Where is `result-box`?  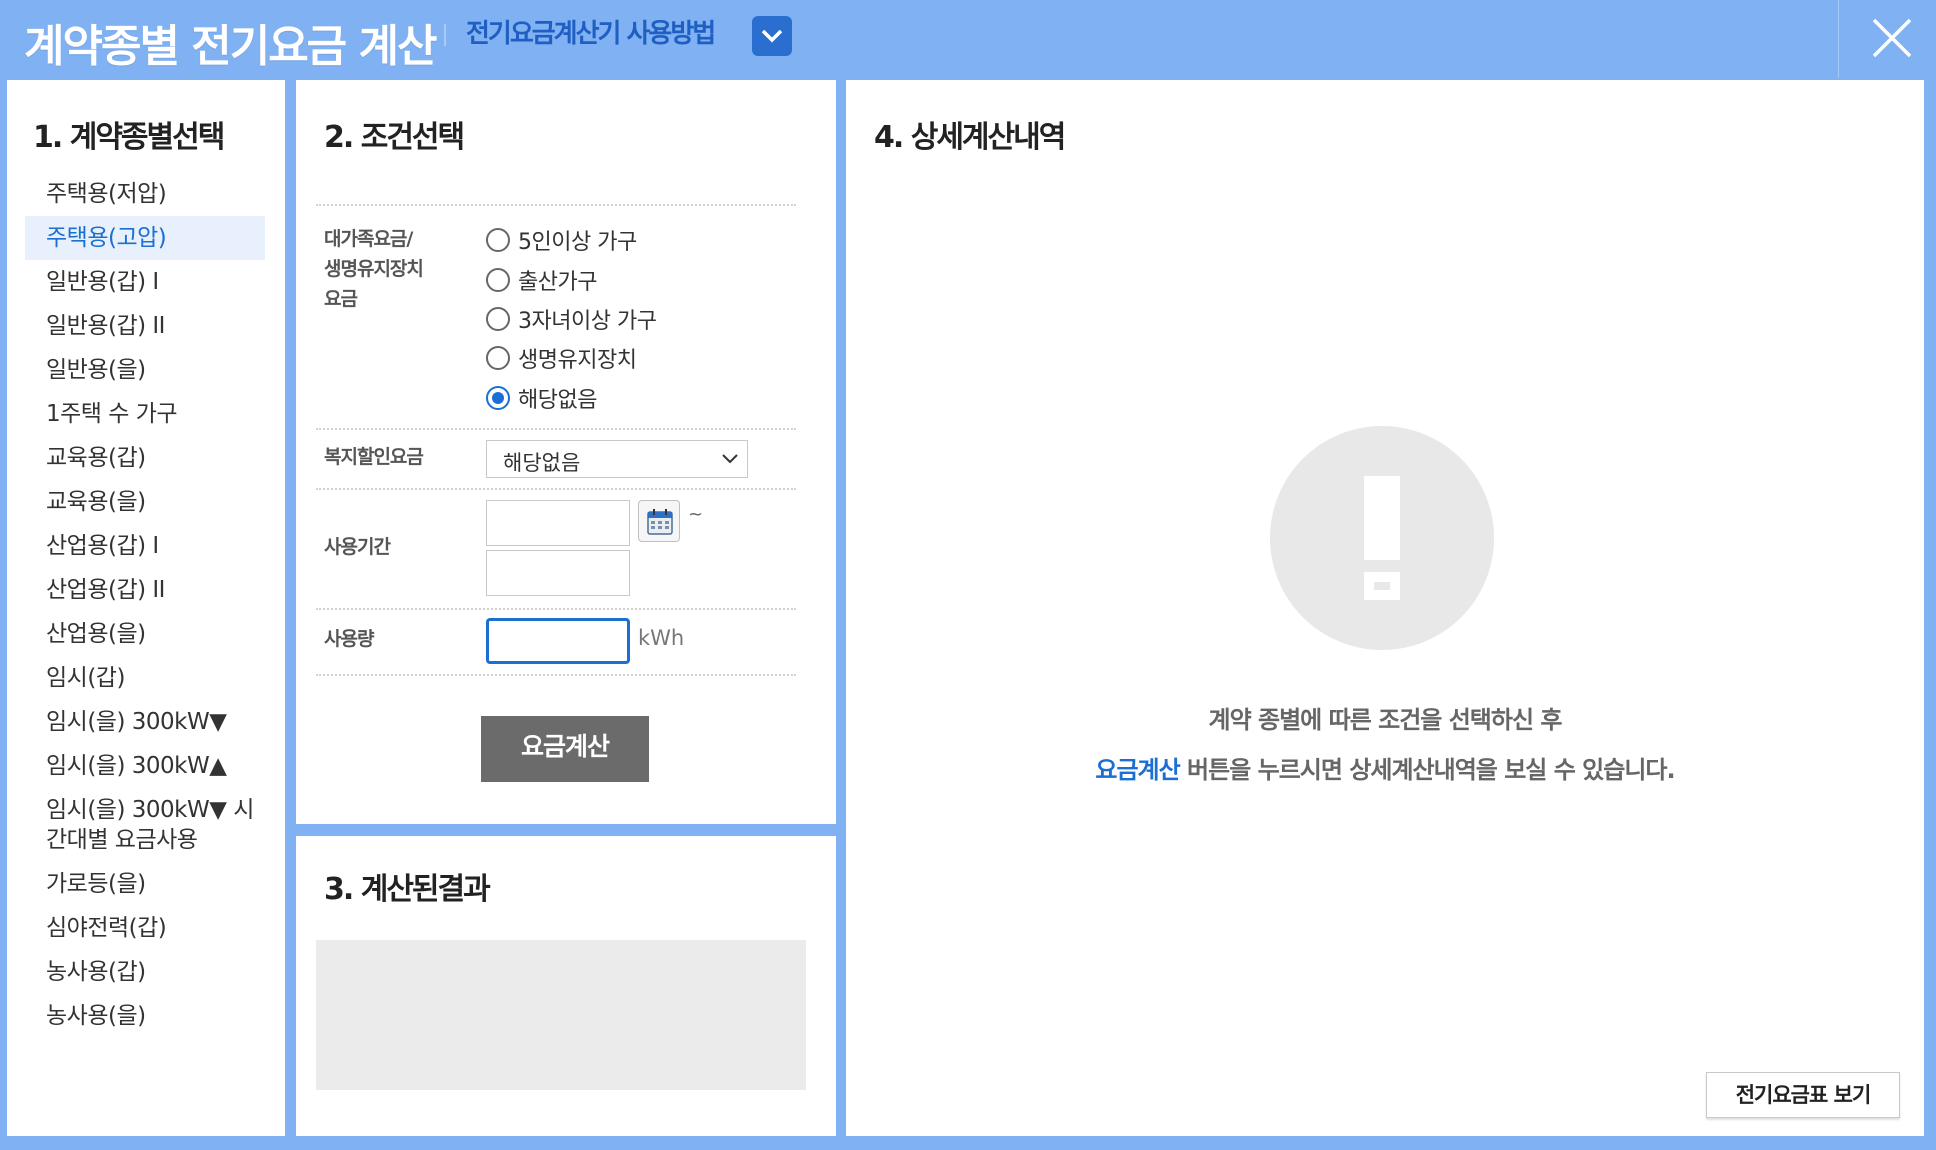
result-box is located at coordinates (561, 1015).